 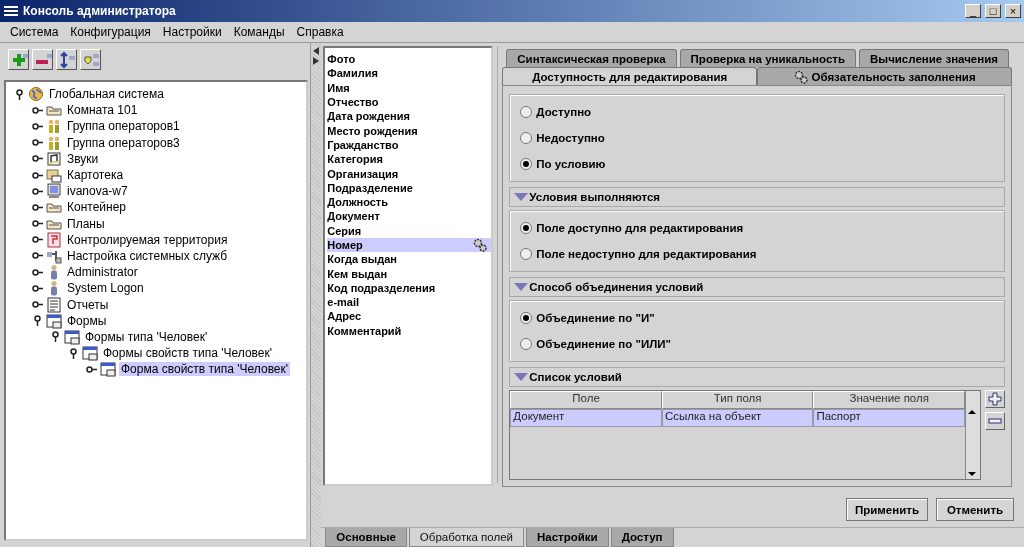 What do you see at coordinates (83, 158) in the screenshot?
I see `tree-item: Звуки` at bounding box center [83, 158].